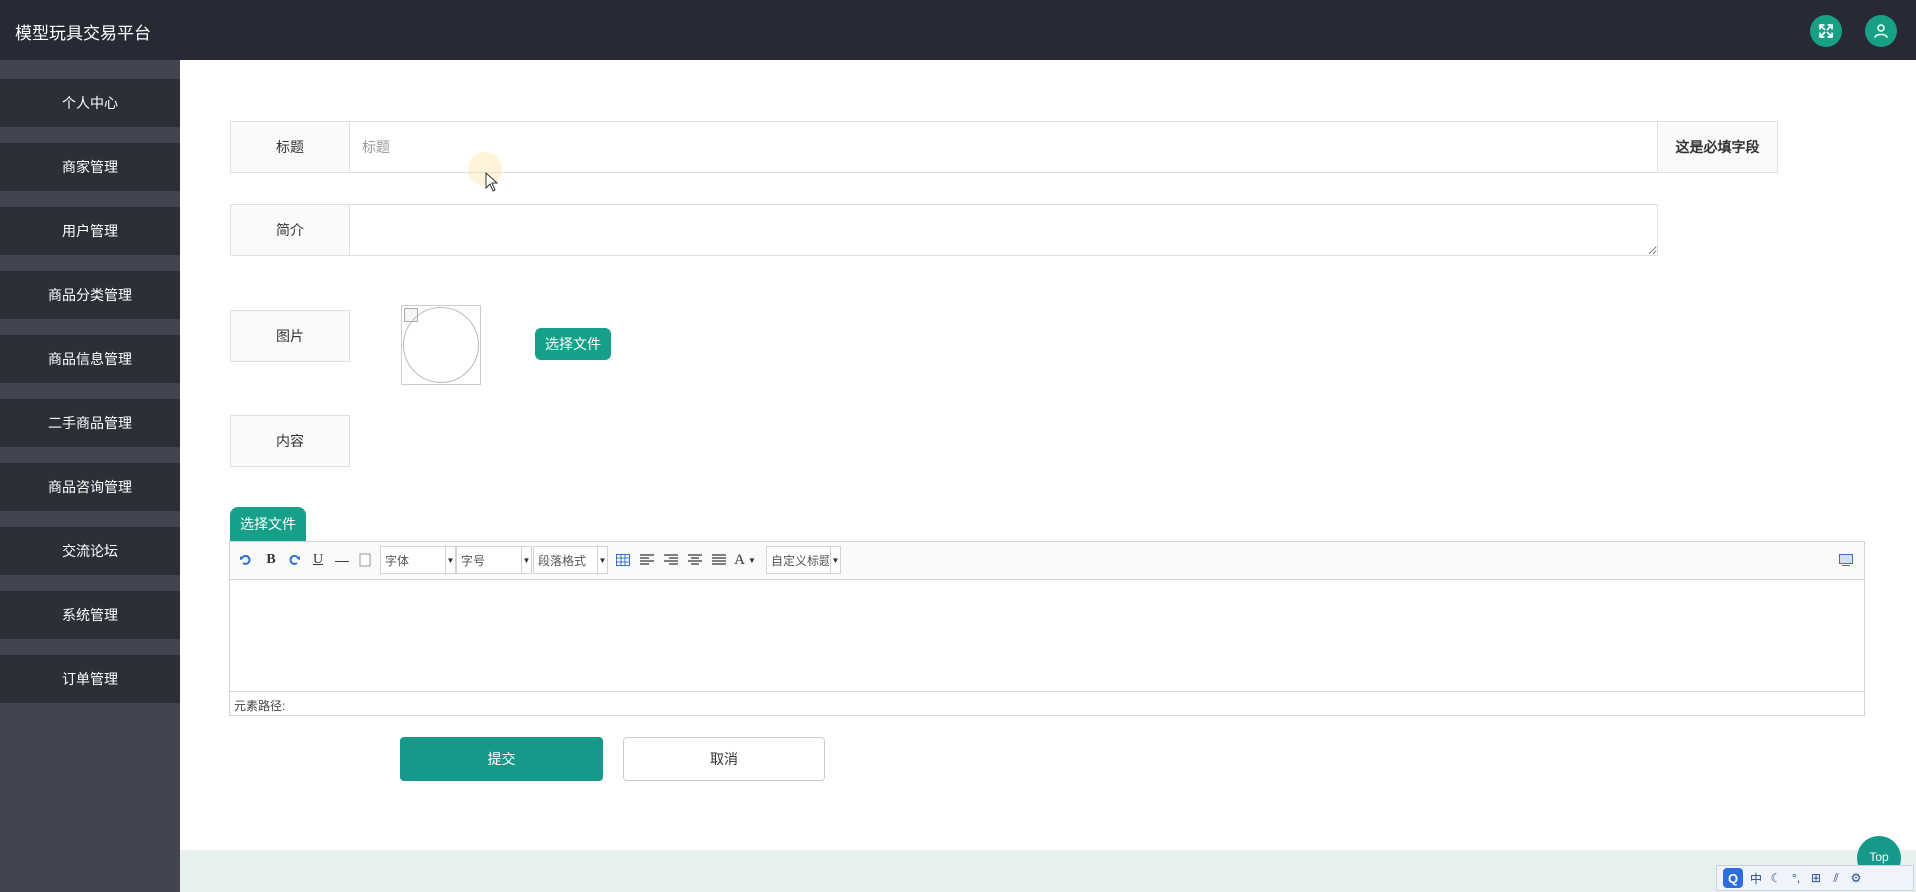  I want to click on title-label: 标题, so click(290, 147).